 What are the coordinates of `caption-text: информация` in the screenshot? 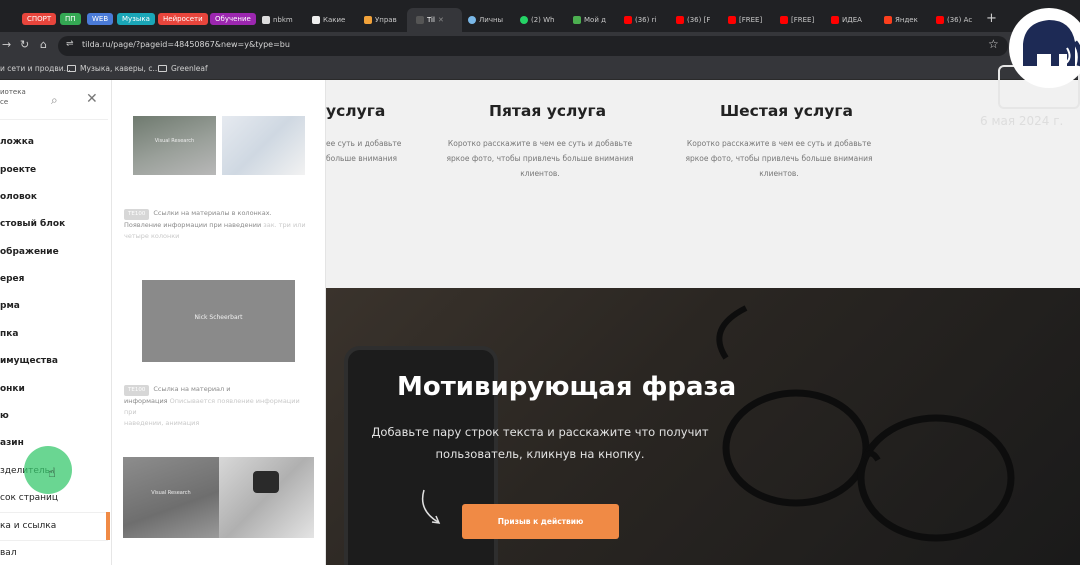 It's located at (146, 401).